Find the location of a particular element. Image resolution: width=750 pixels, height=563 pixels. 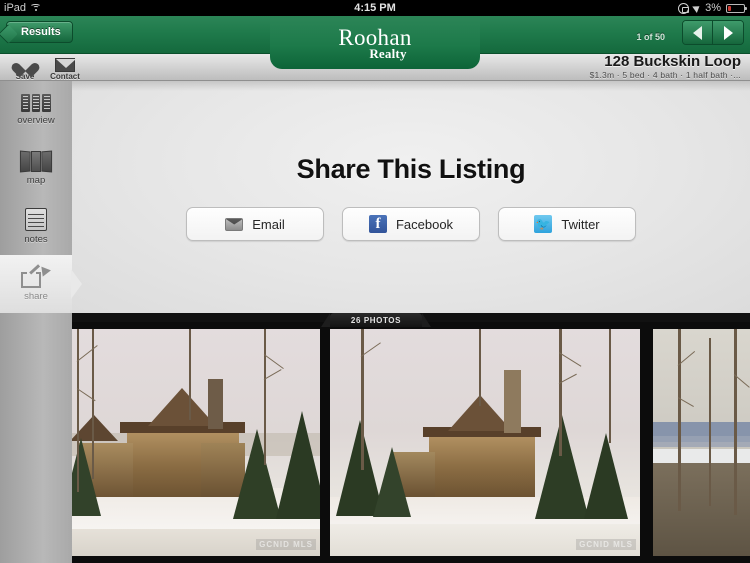

next-listing-button is located at coordinates (728, 32).